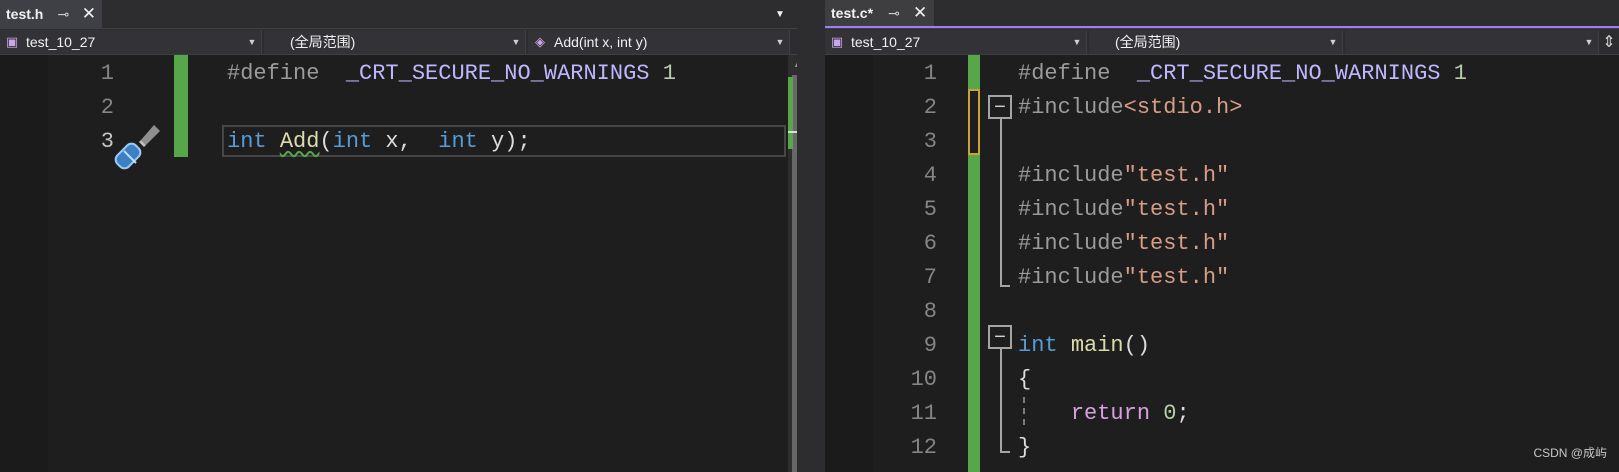 This screenshot has height=472, width=1619. I want to click on line-number: 2, so click(107, 107).